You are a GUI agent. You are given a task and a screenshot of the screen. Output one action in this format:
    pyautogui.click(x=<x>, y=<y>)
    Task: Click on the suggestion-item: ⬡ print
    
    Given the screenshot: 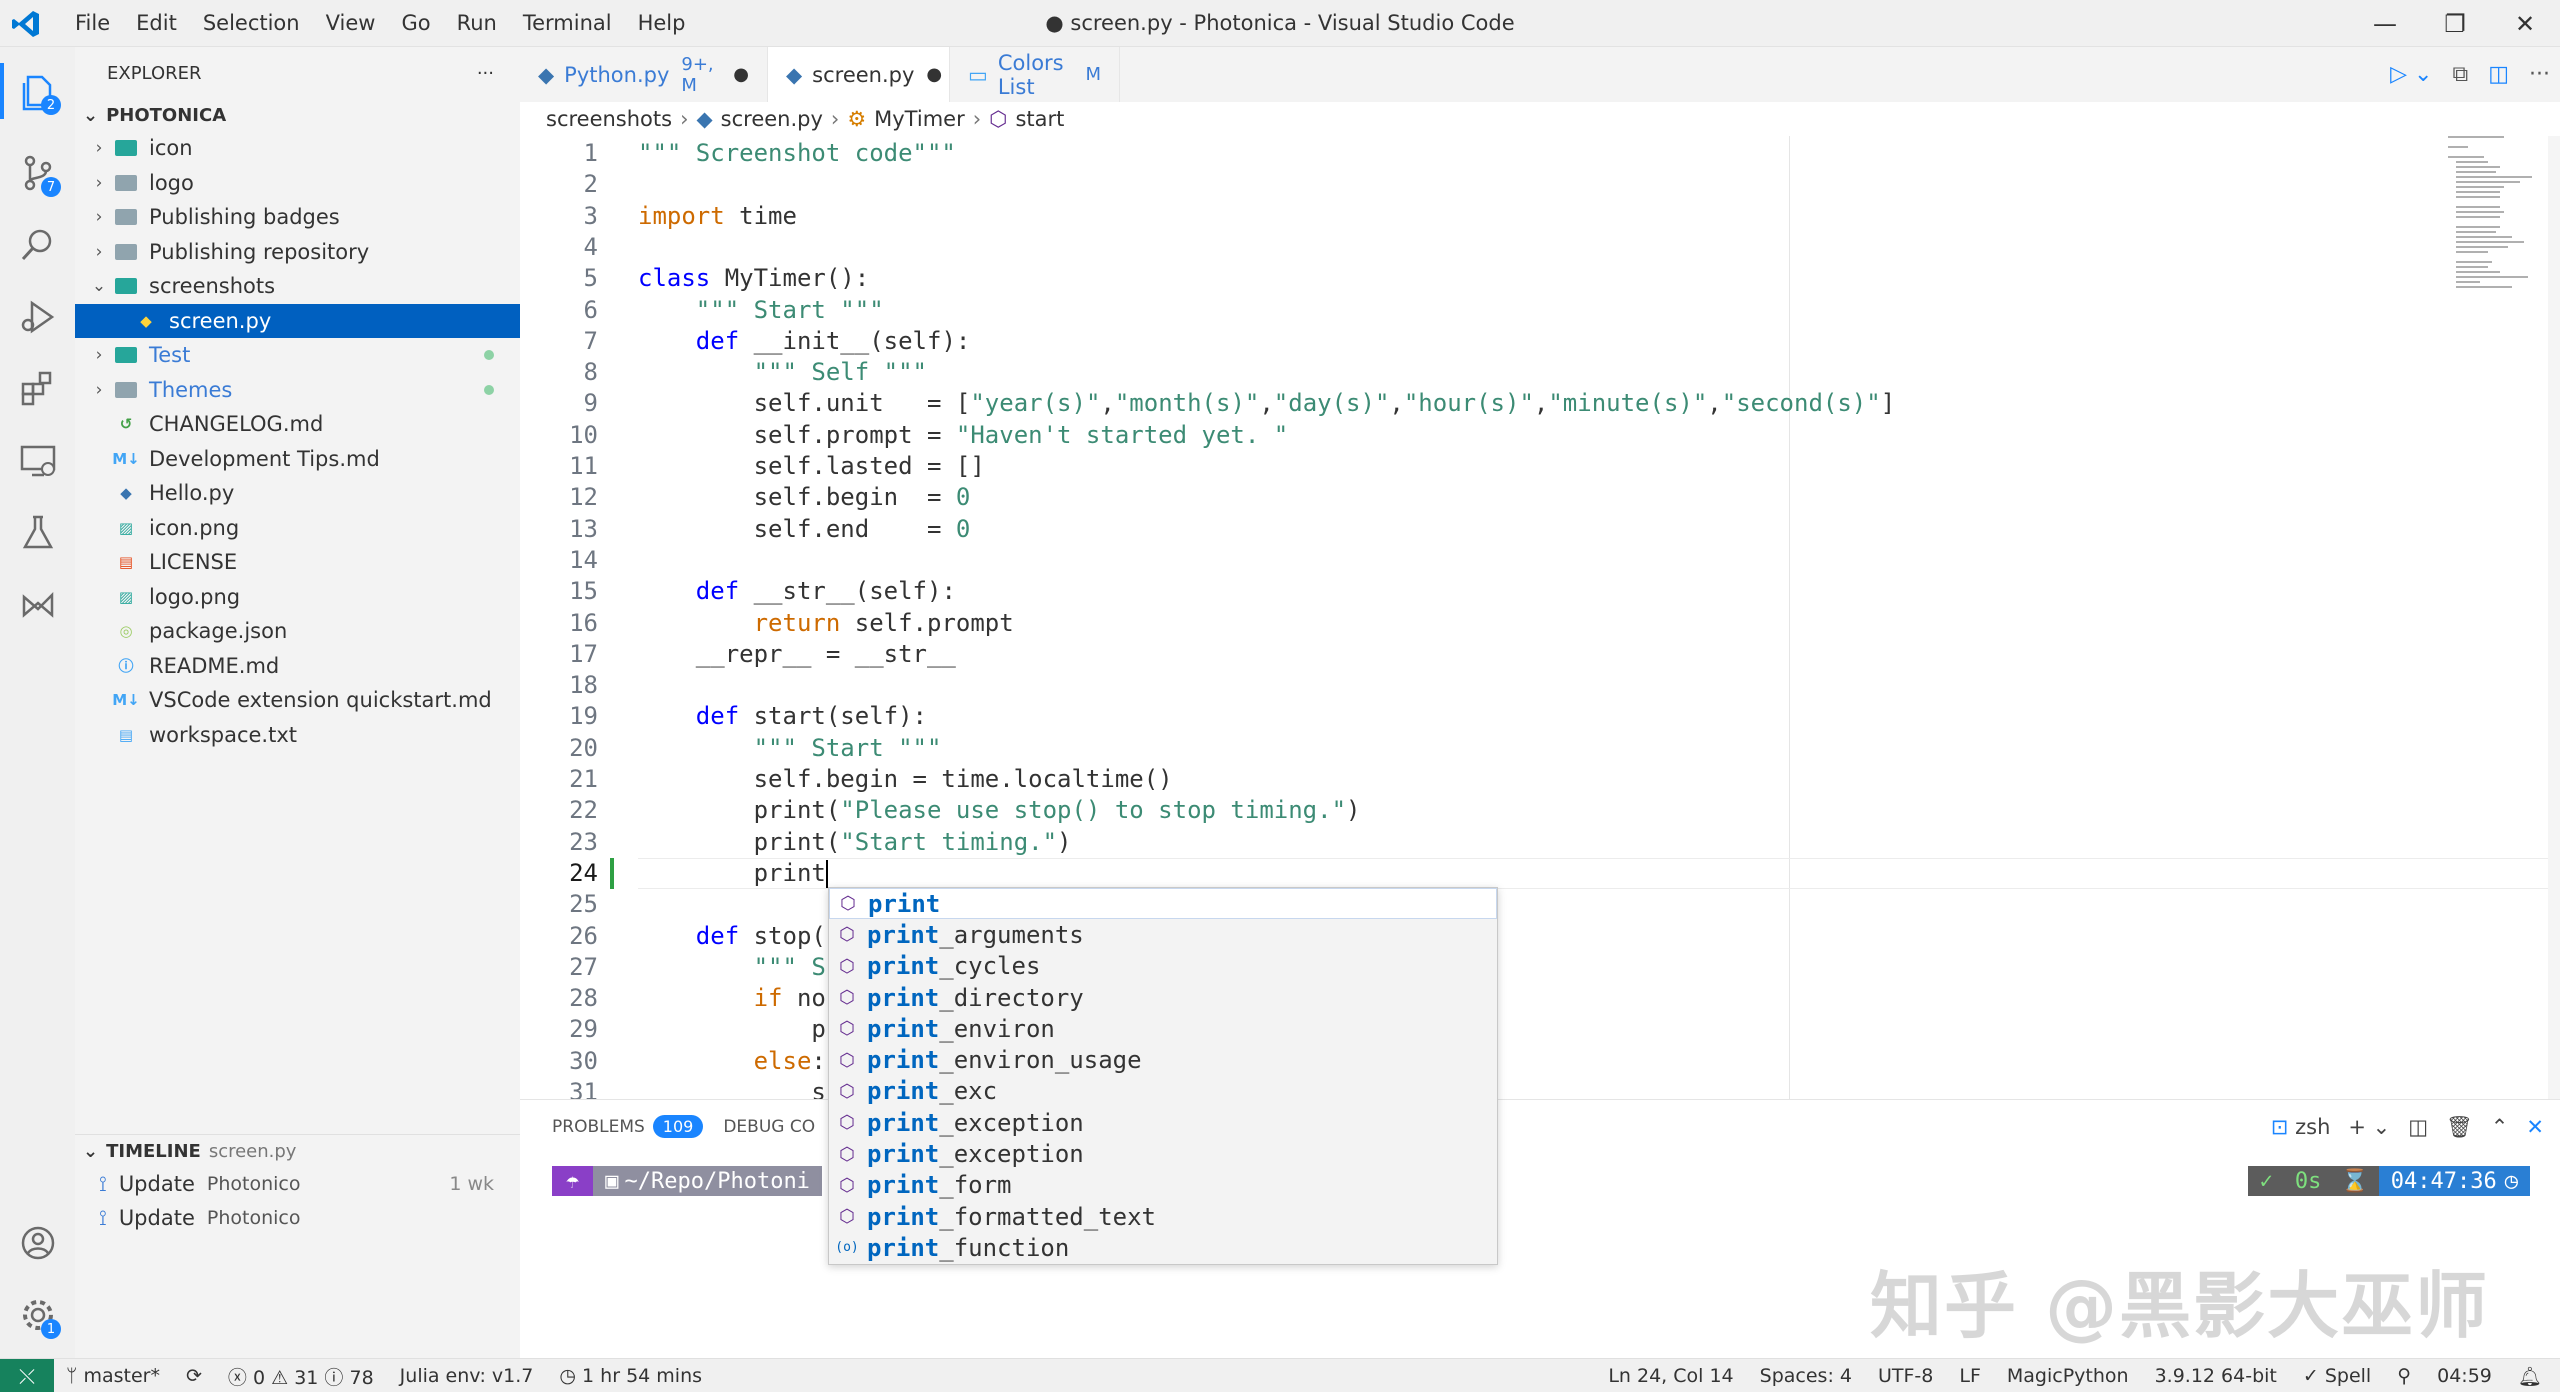 What is the action you would take?
    pyautogui.click(x=1163, y=904)
    